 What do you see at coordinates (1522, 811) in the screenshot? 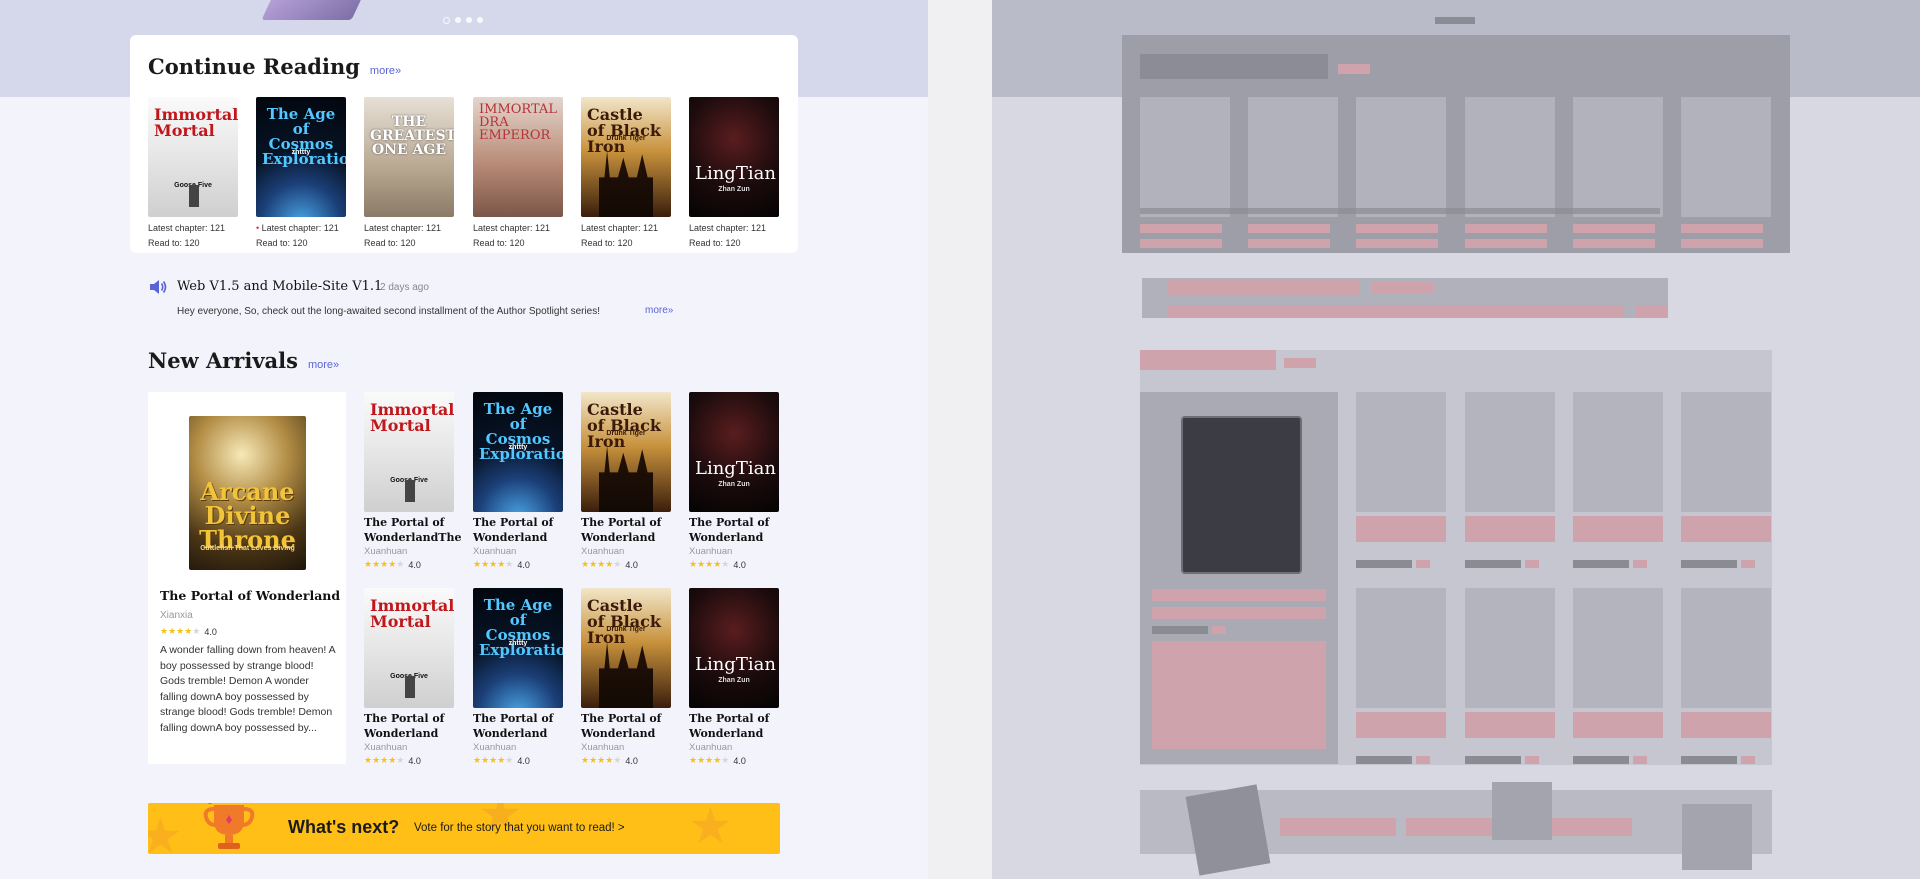
I see `skeleton-block` at bounding box center [1522, 811].